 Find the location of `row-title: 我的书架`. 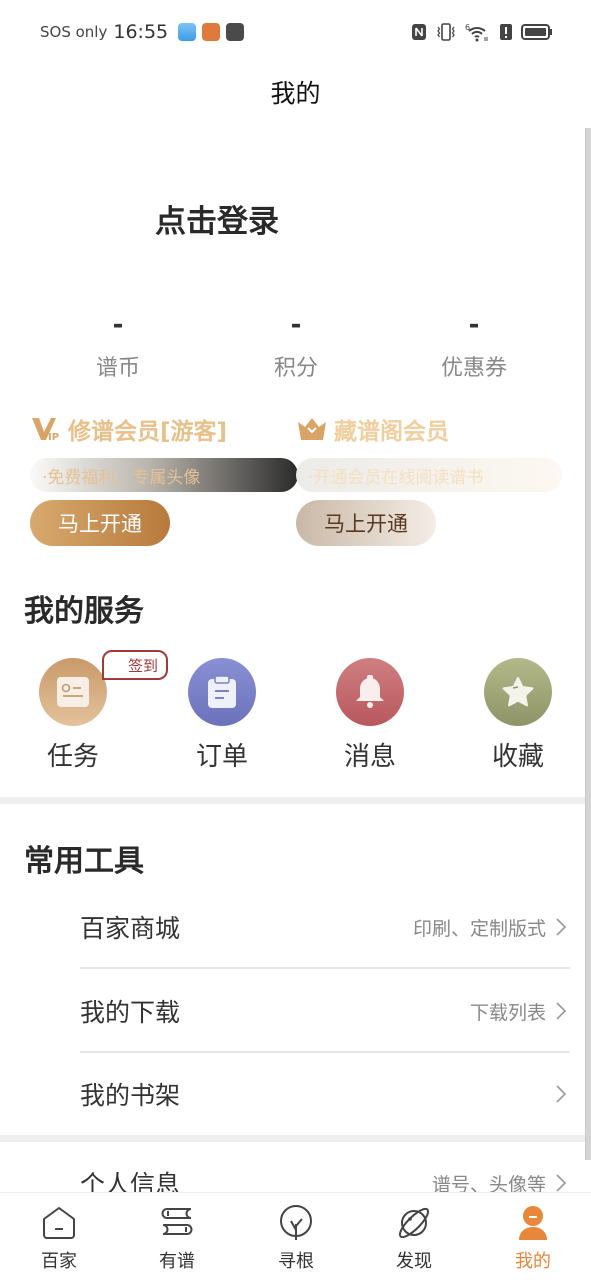

row-title: 我的书架 is located at coordinates (130, 1095).